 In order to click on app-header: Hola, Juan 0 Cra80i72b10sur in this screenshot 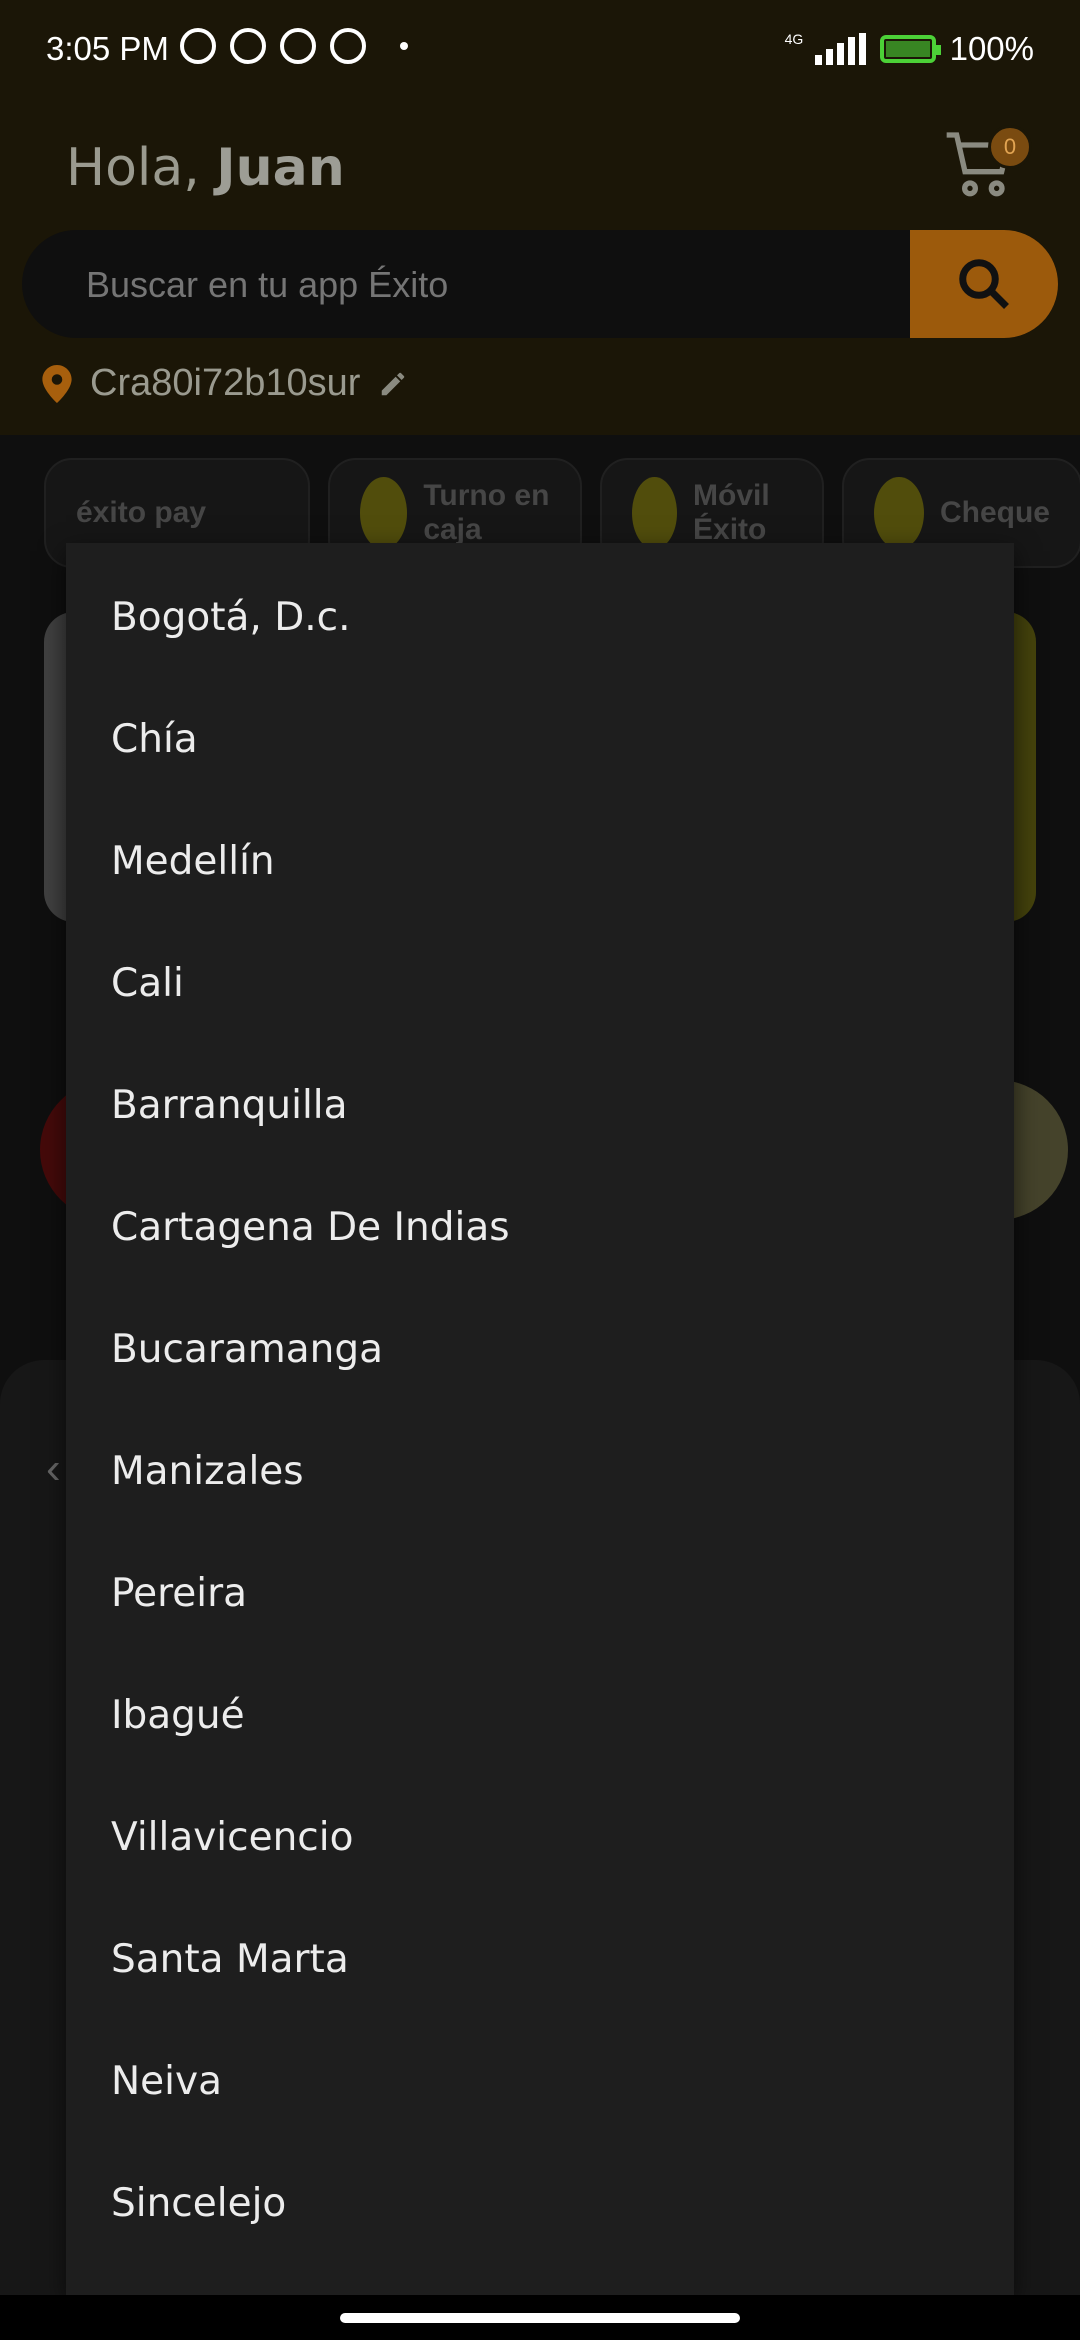, I will do `click(540, 267)`.